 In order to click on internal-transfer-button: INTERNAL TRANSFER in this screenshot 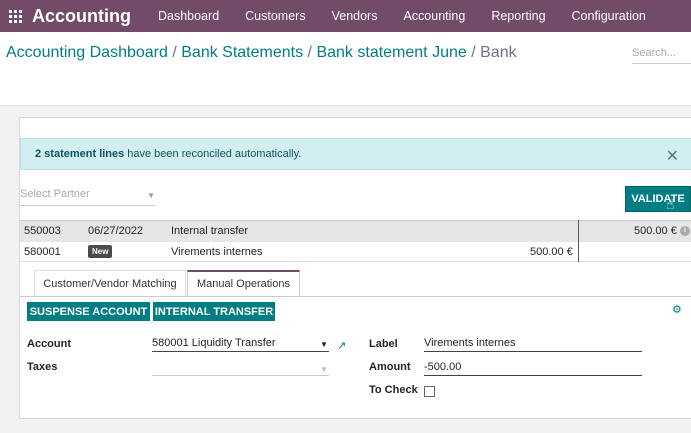, I will do `click(214, 311)`.